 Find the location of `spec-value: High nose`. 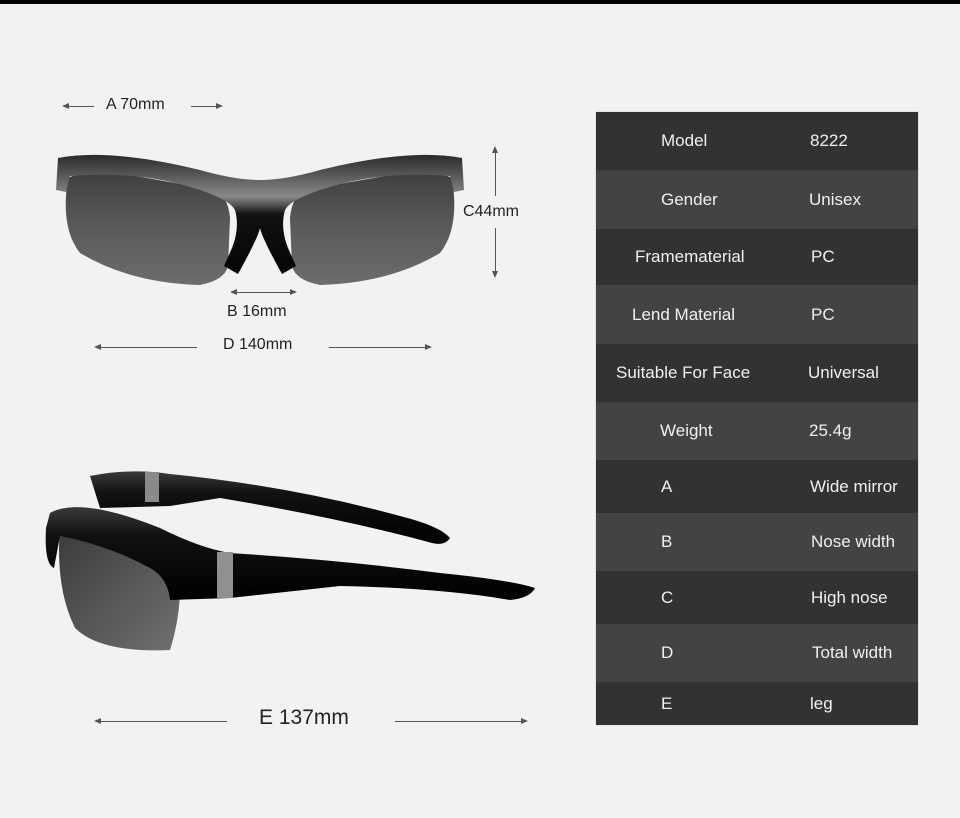

spec-value: High nose is located at coordinates (849, 597).